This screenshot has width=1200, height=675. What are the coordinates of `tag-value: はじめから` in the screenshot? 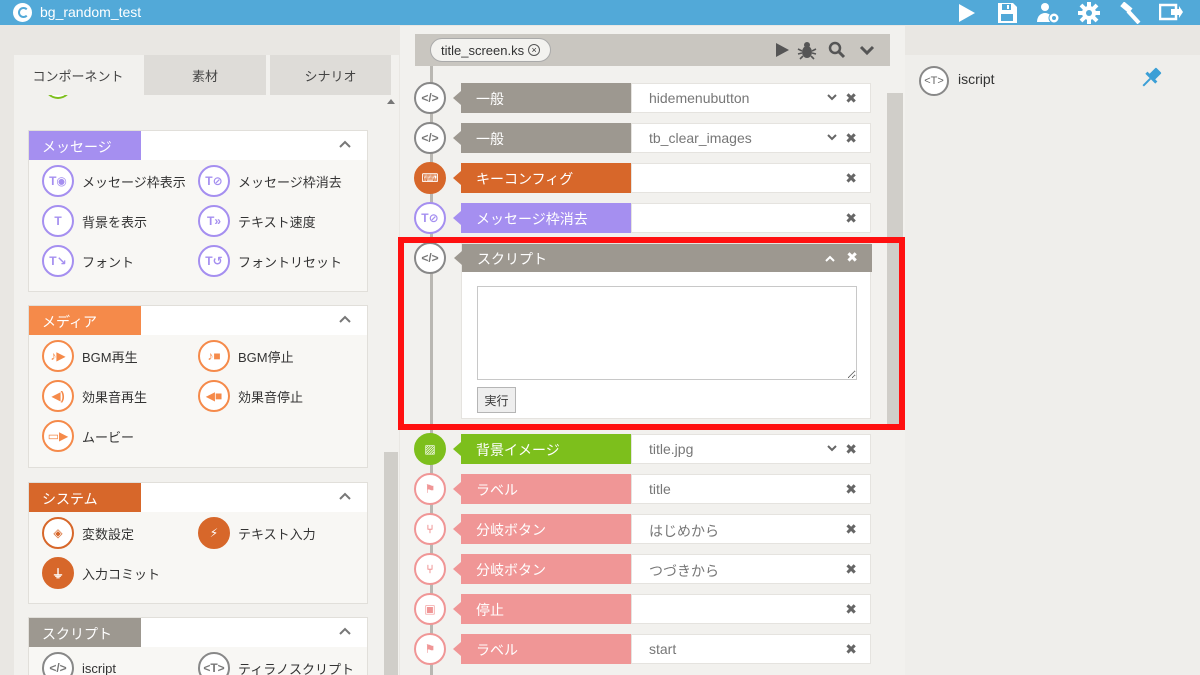 It's located at (751, 529).